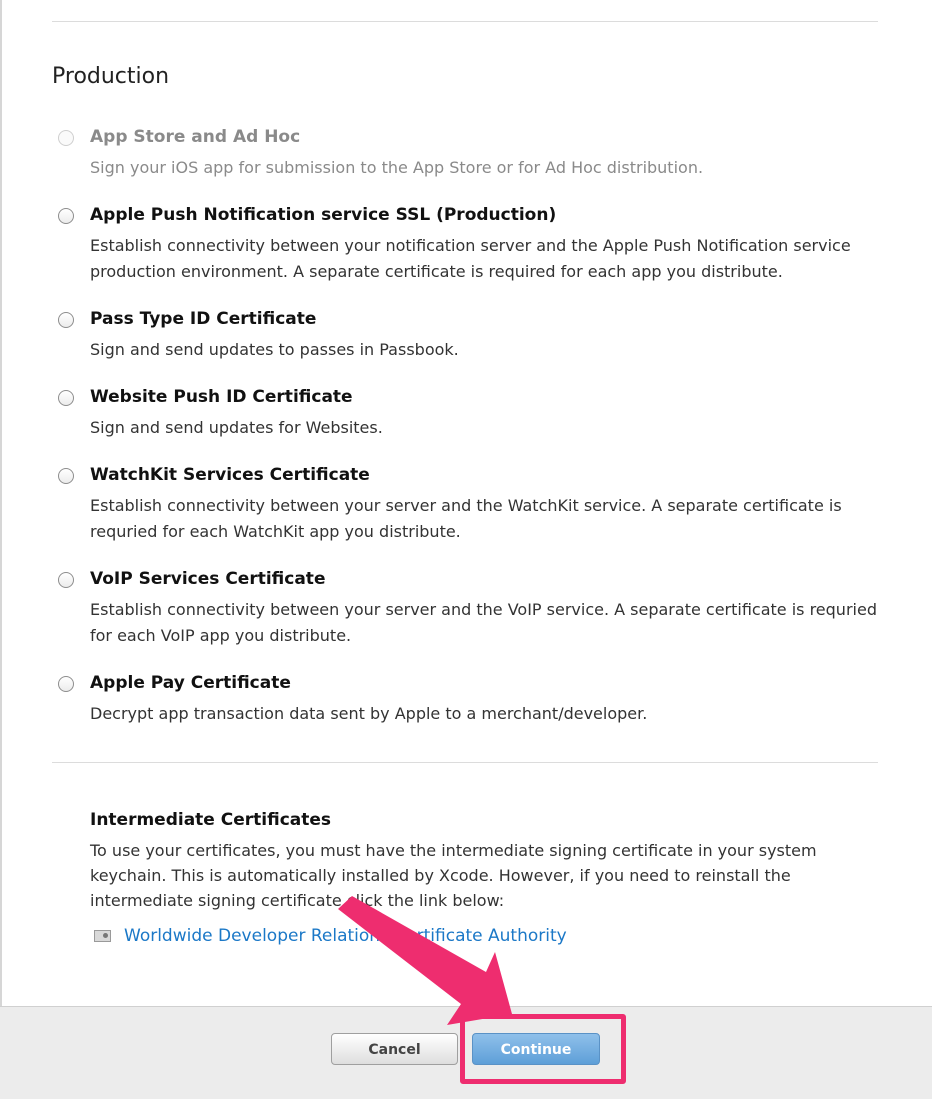 The height and width of the screenshot is (1099, 932). What do you see at coordinates (66, 320) in the screenshot?
I see `radio-pass-type-id` at bounding box center [66, 320].